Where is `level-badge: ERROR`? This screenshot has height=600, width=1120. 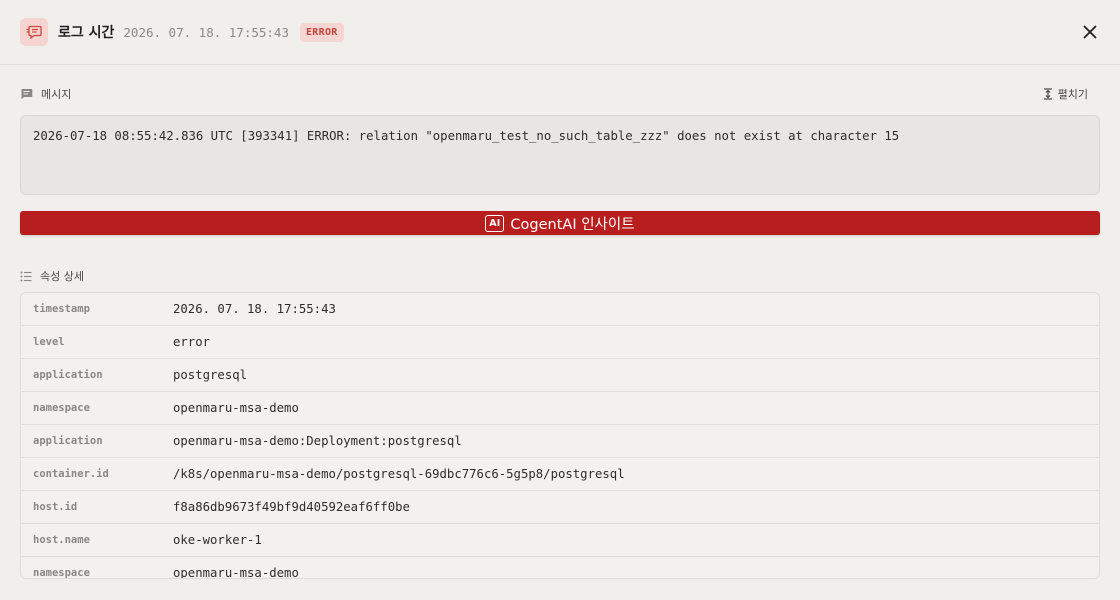
level-badge: ERROR is located at coordinates (321, 32).